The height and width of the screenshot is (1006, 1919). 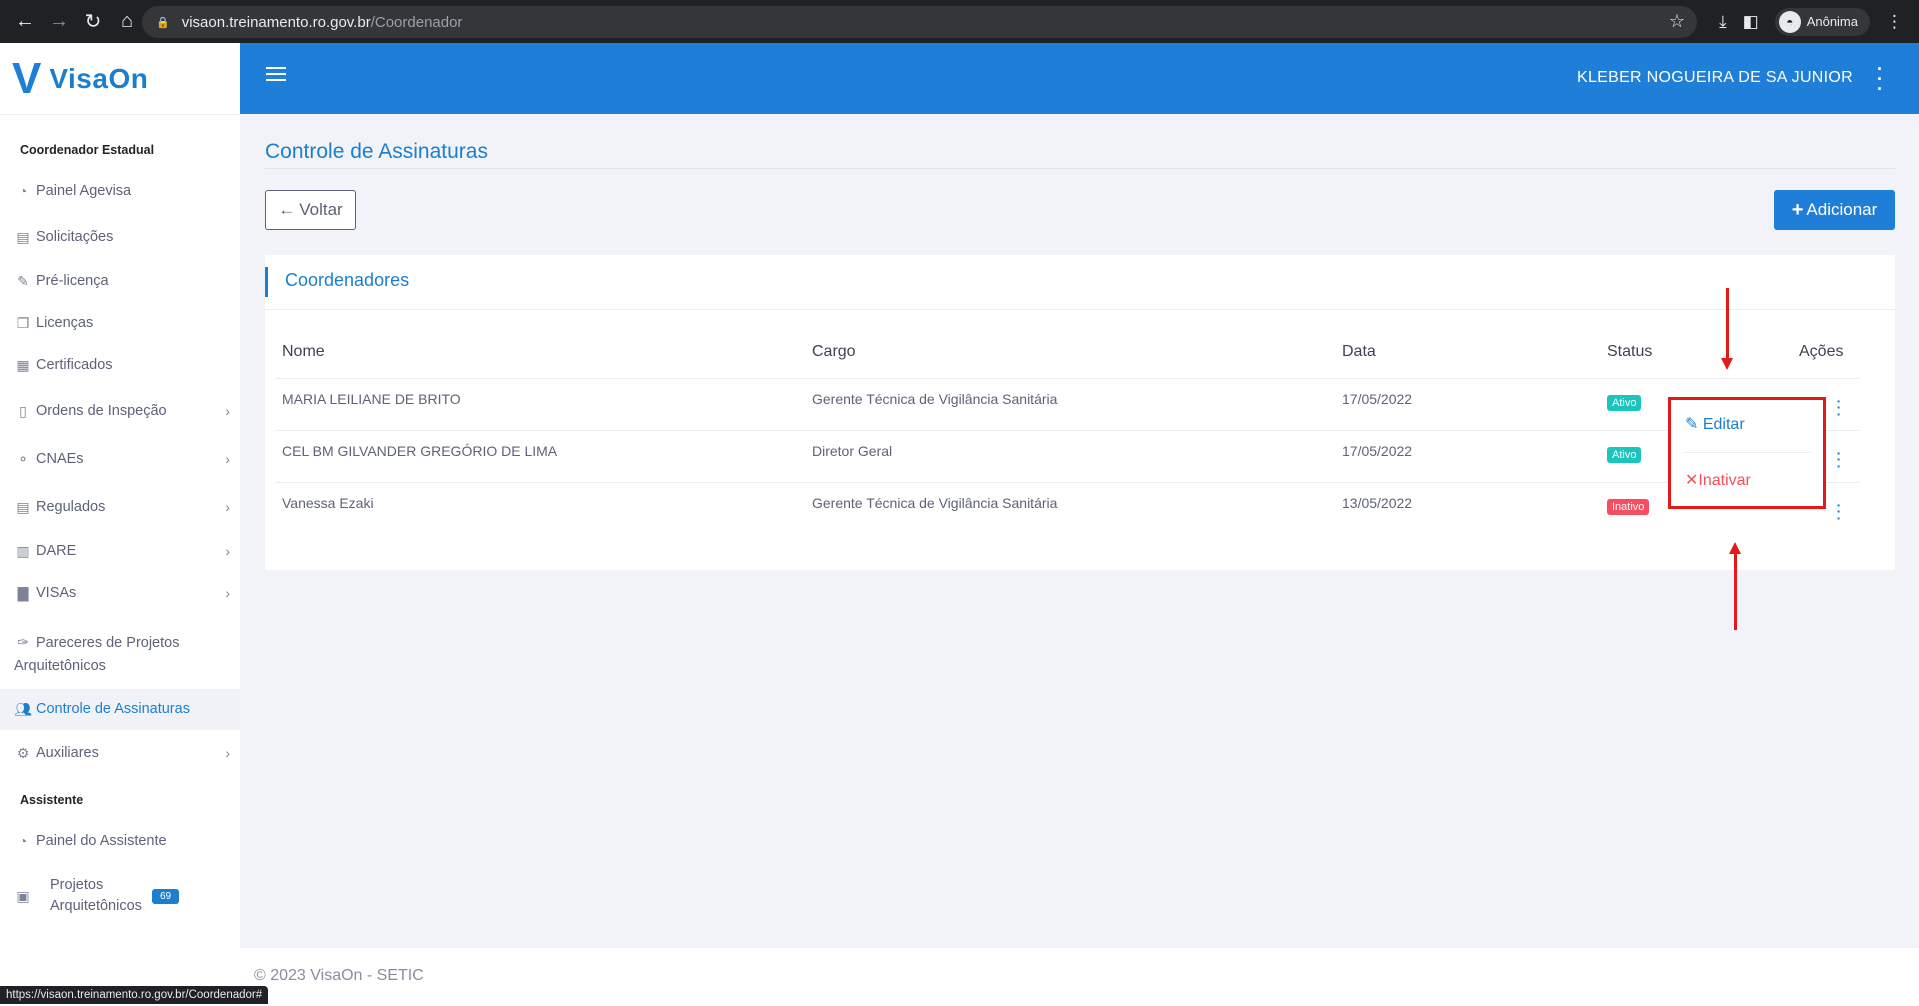 I want to click on inactivate-menu-item: ✕Inativar, so click(x=1718, y=480).